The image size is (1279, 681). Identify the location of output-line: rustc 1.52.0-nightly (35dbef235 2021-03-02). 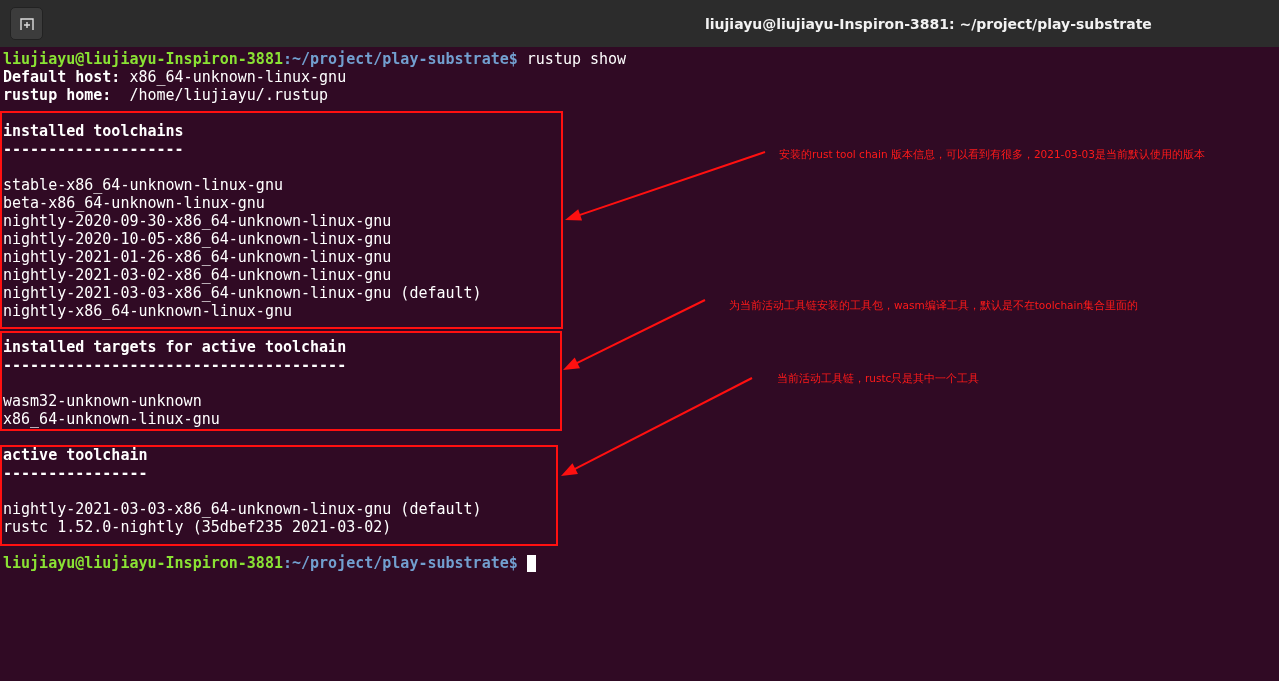
(197, 527).